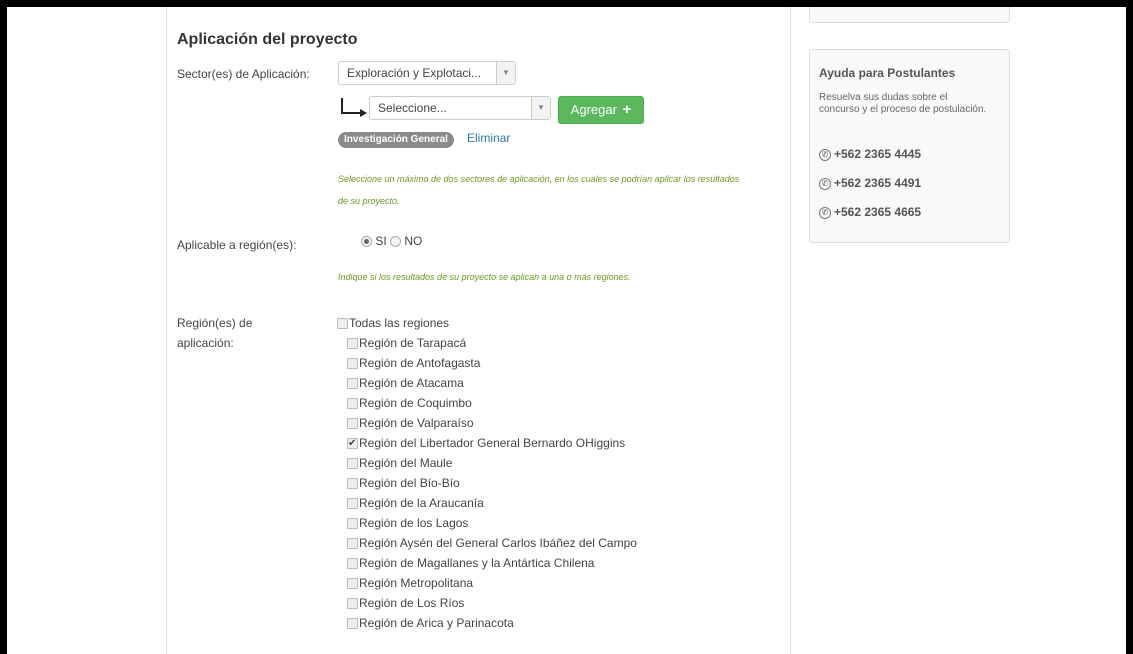  I want to click on help-title: Ayuda para Postulantes, so click(887, 73).